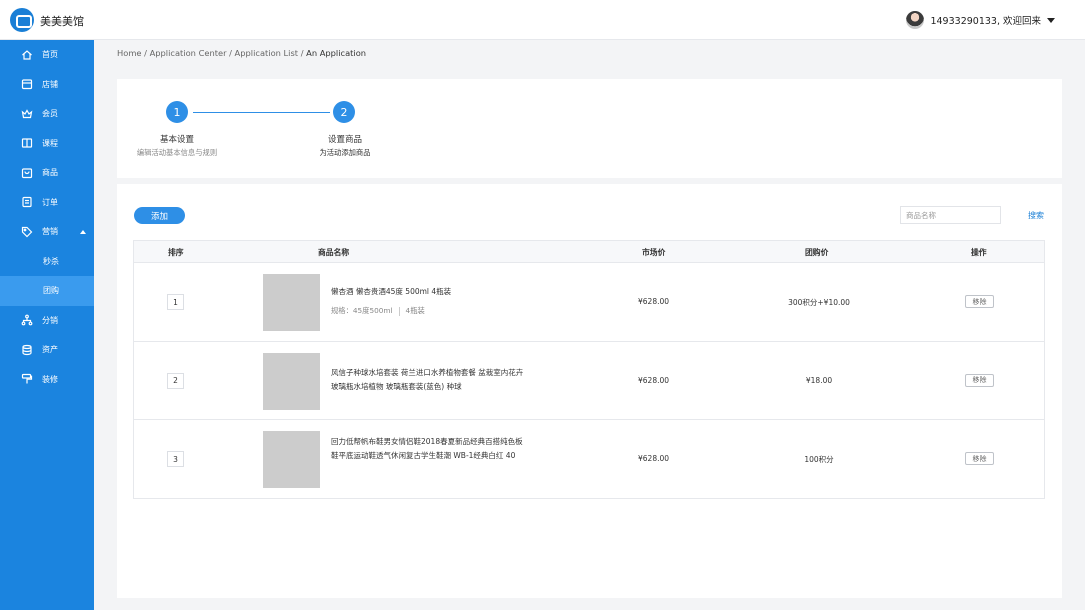 This screenshot has height=610, width=1085. I want to click on sidebar-item-group-buy: 团购, so click(47, 291).